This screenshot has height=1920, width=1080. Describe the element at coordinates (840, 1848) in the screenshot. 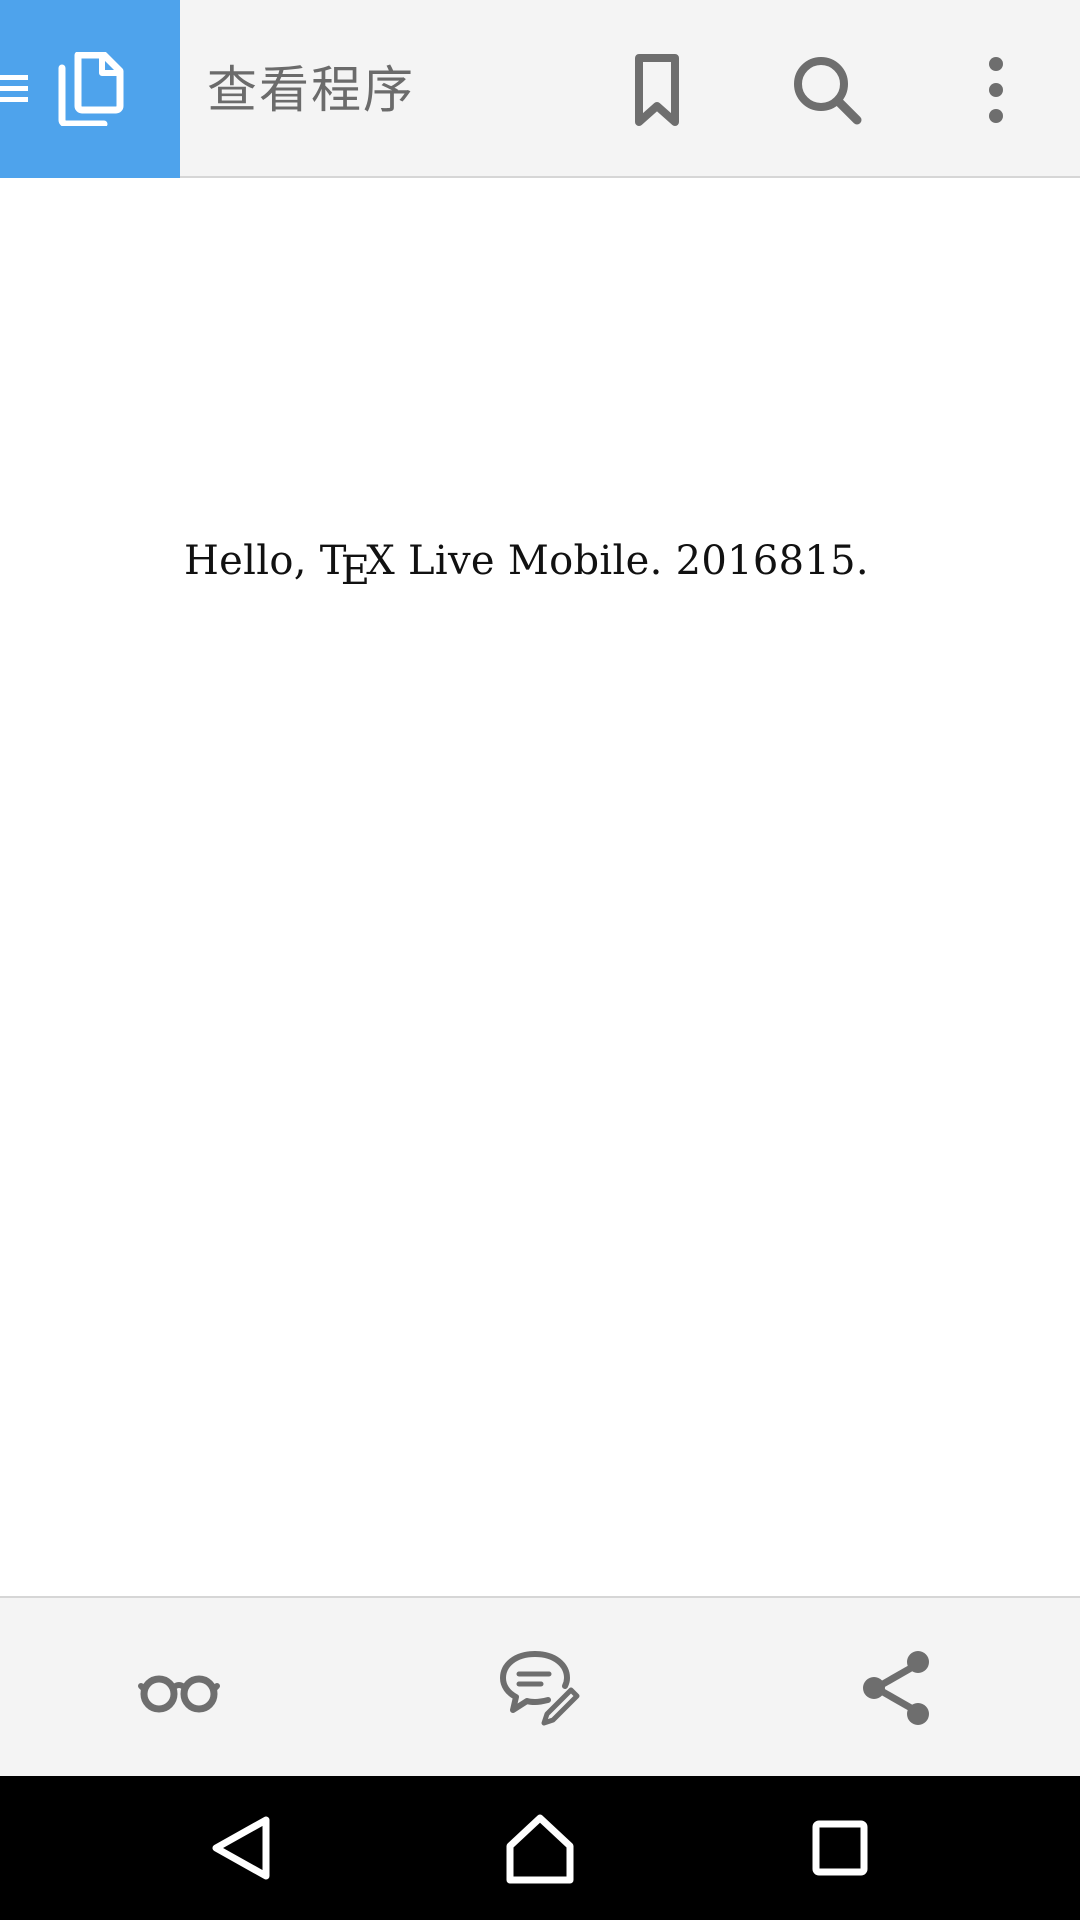

I see `recent-apps-icon` at that location.